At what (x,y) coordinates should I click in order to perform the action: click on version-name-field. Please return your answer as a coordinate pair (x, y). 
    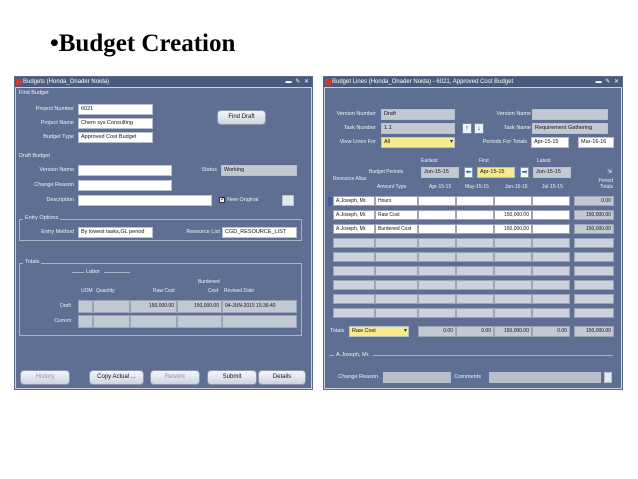
    Looking at the image, I should click on (125, 170).